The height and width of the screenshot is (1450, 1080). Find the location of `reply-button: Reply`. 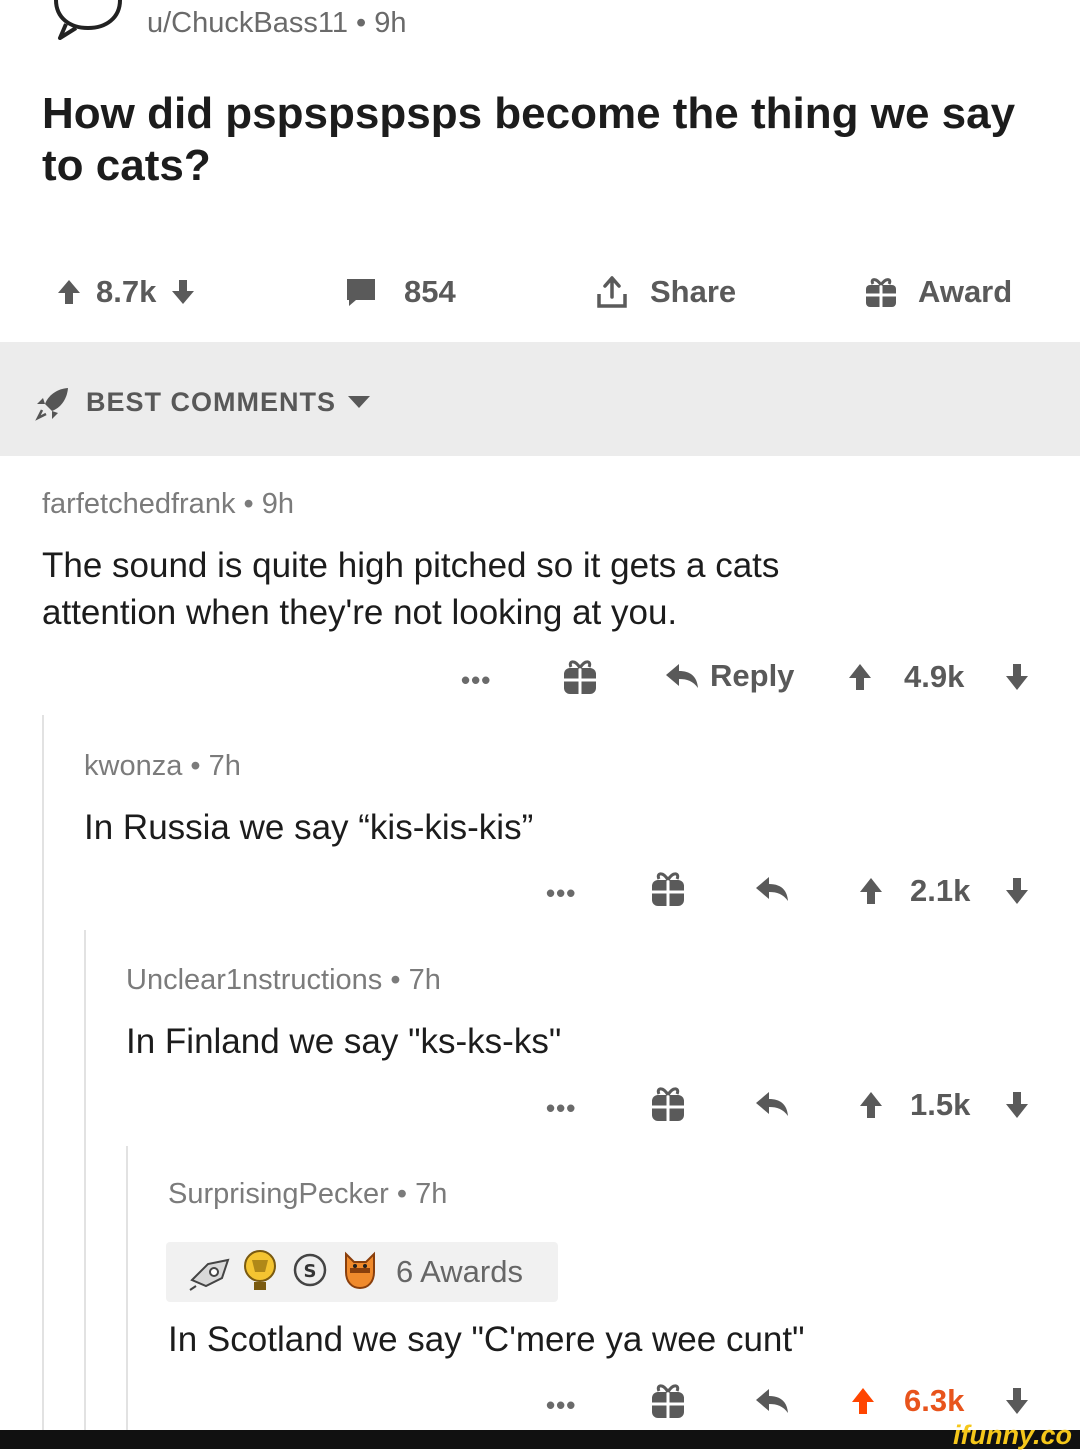

reply-button: Reply is located at coordinates (729, 676).